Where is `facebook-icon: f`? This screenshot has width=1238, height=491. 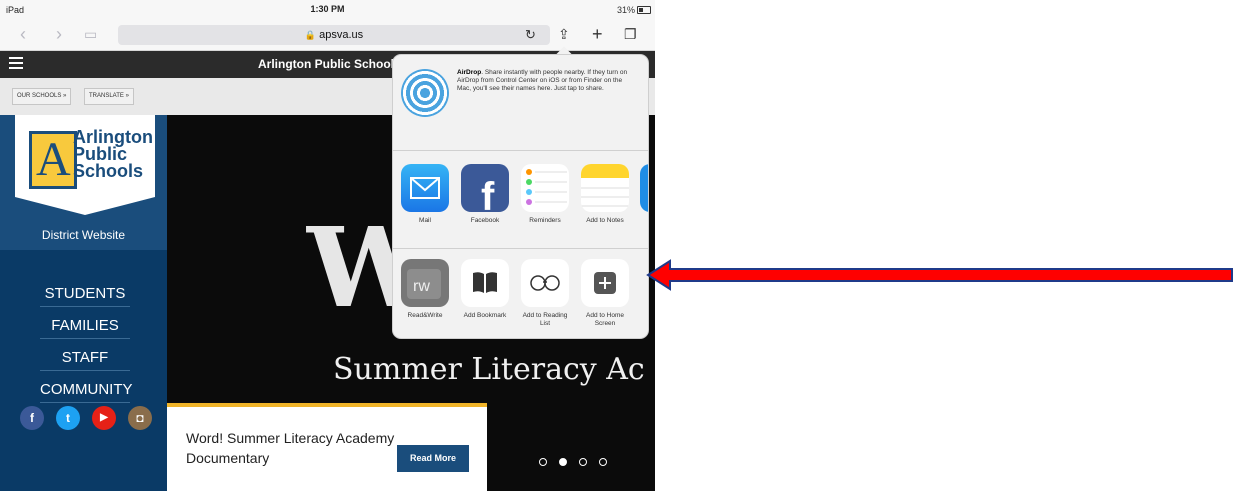 facebook-icon: f is located at coordinates (32, 418).